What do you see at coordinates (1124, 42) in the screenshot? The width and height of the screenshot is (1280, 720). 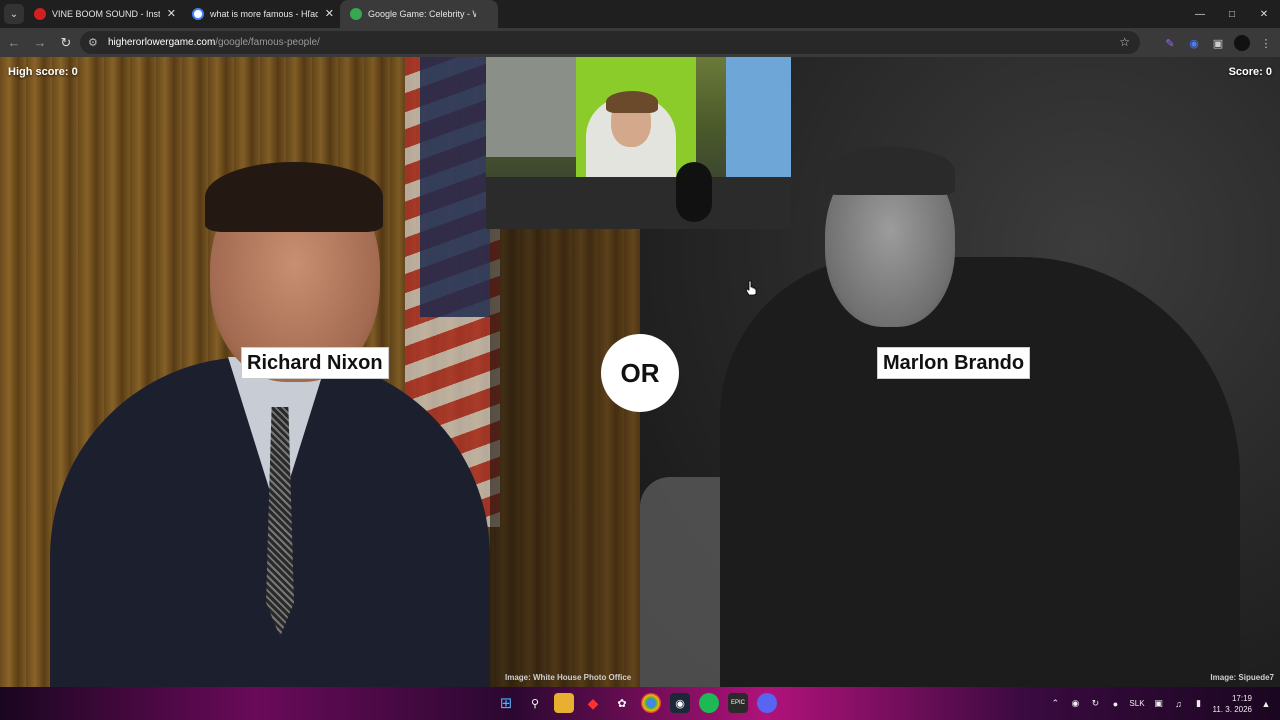 I see `bookmark-star-icon: ☆` at bounding box center [1124, 42].